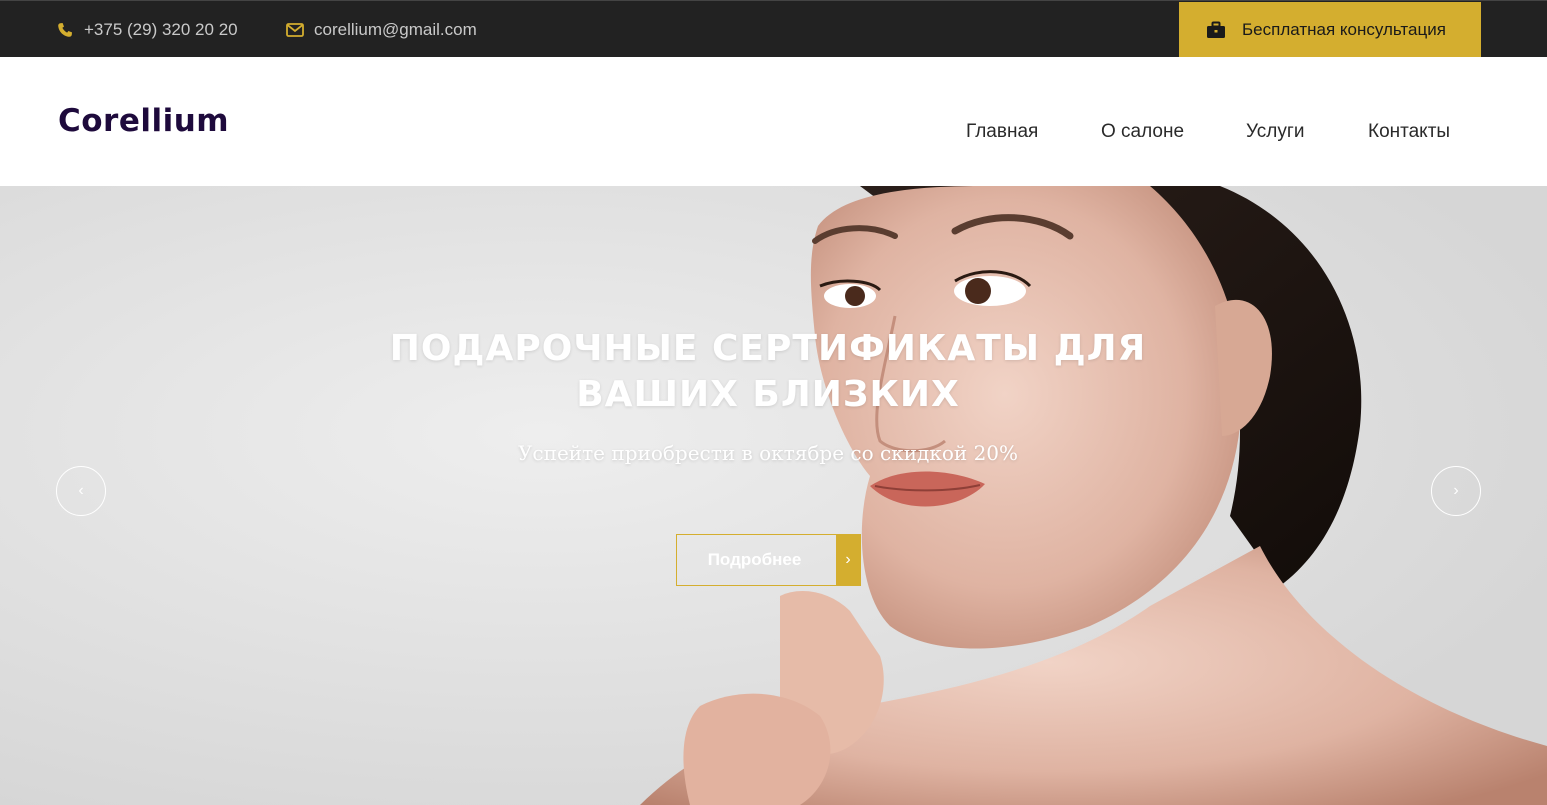 The width and height of the screenshot is (1547, 805). What do you see at coordinates (295, 30) in the screenshot?
I see `envelope-icon` at bounding box center [295, 30].